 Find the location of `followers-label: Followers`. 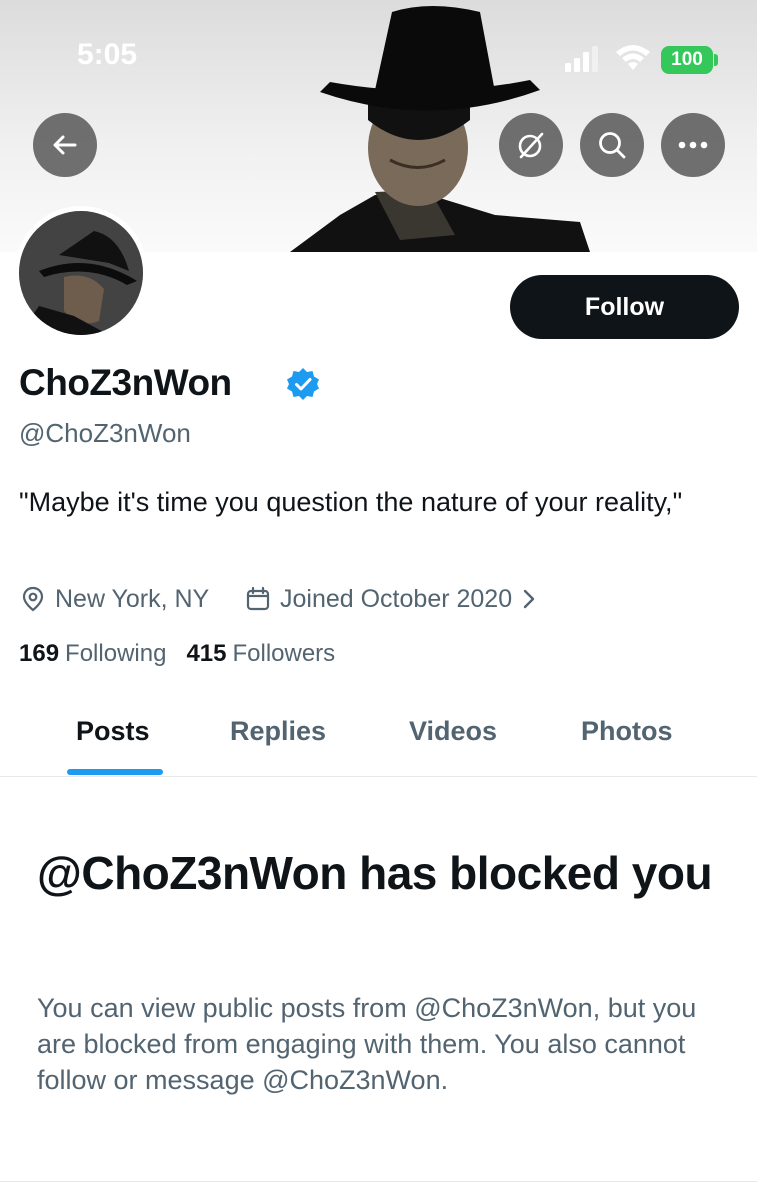

followers-label: Followers is located at coordinates (284, 653).